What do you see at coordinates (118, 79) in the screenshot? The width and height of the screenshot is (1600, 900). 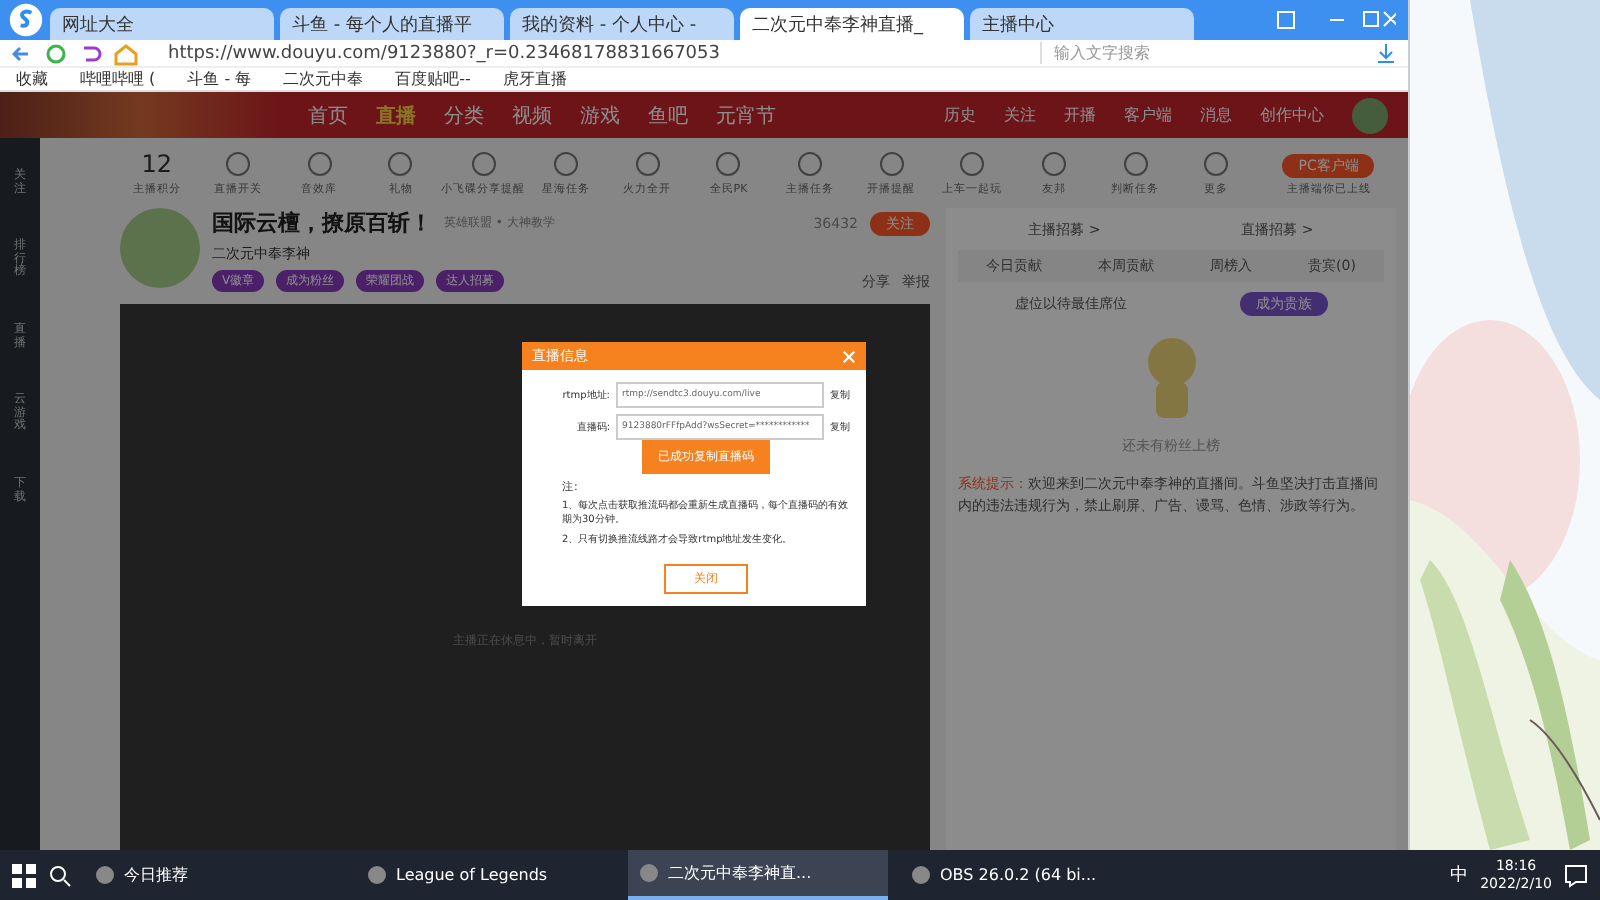 I see `bookmark-item: 哔哩哔哩 (` at bounding box center [118, 79].